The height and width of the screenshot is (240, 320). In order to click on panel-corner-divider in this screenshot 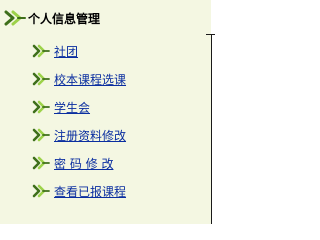, I will do `click(210, 34)`.